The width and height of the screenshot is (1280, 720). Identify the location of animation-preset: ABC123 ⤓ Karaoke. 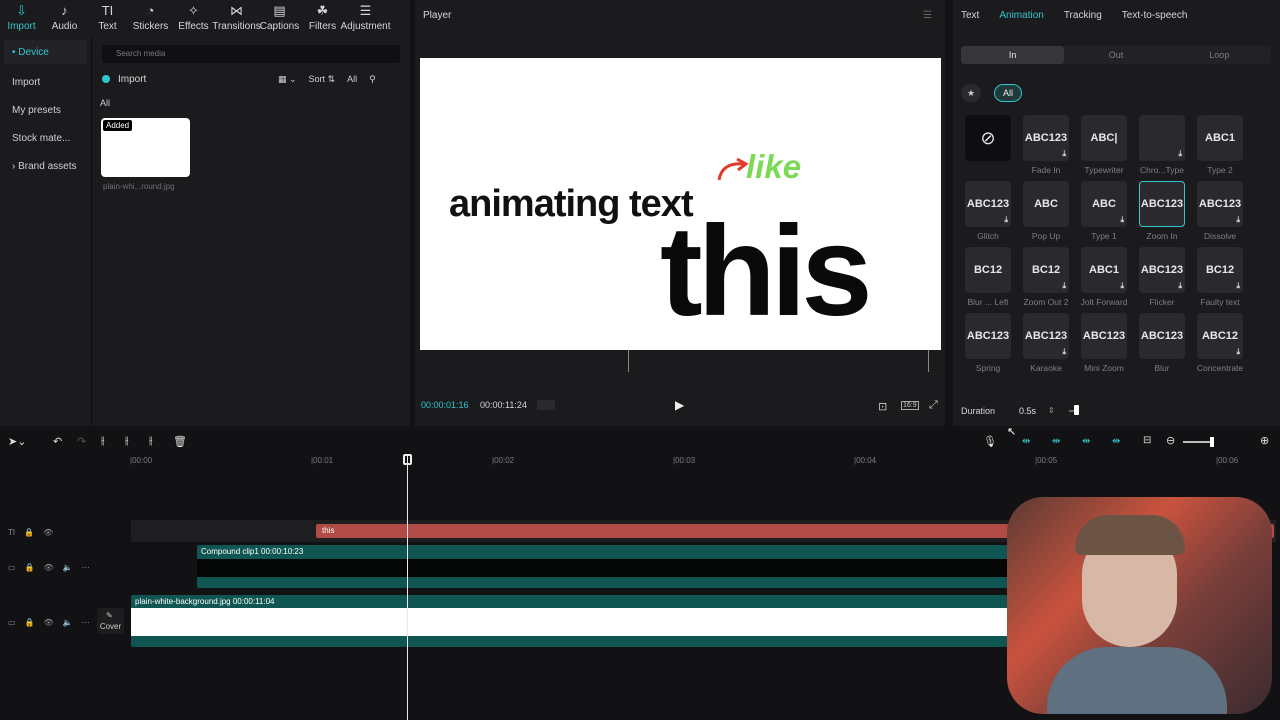
(1046, 346).